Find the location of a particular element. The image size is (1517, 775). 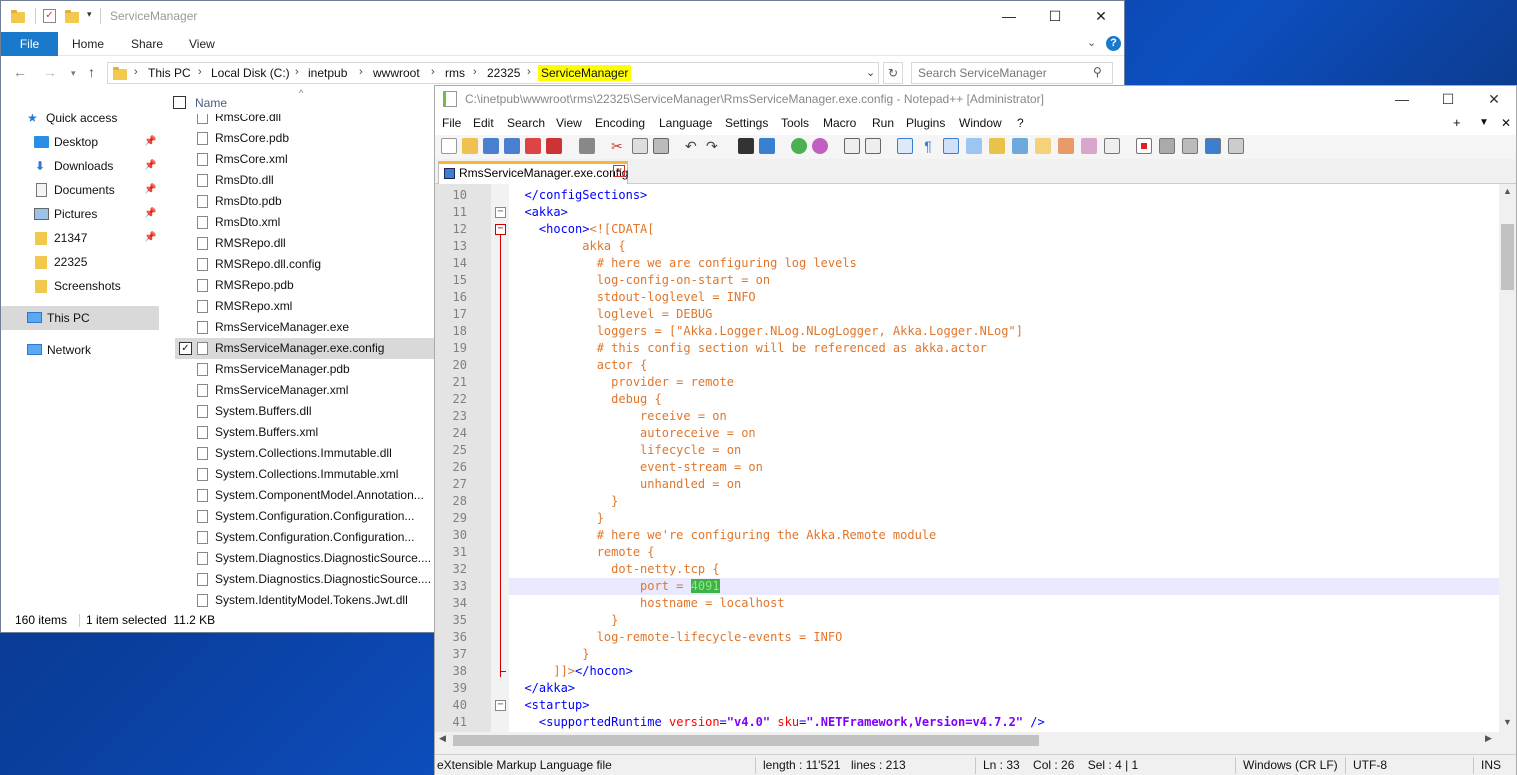

find-icon is located at coordinates (746, 146).